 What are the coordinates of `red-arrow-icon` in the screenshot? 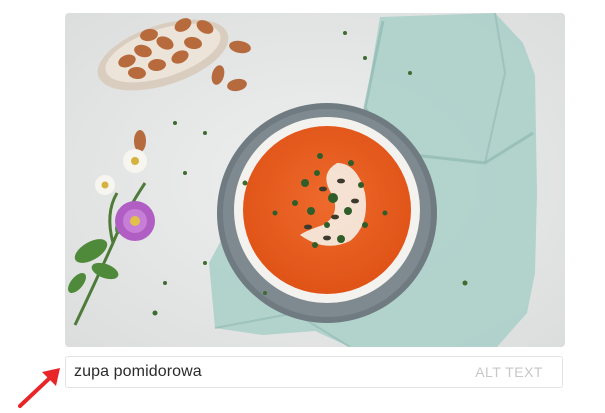 It's located at (39, 388).